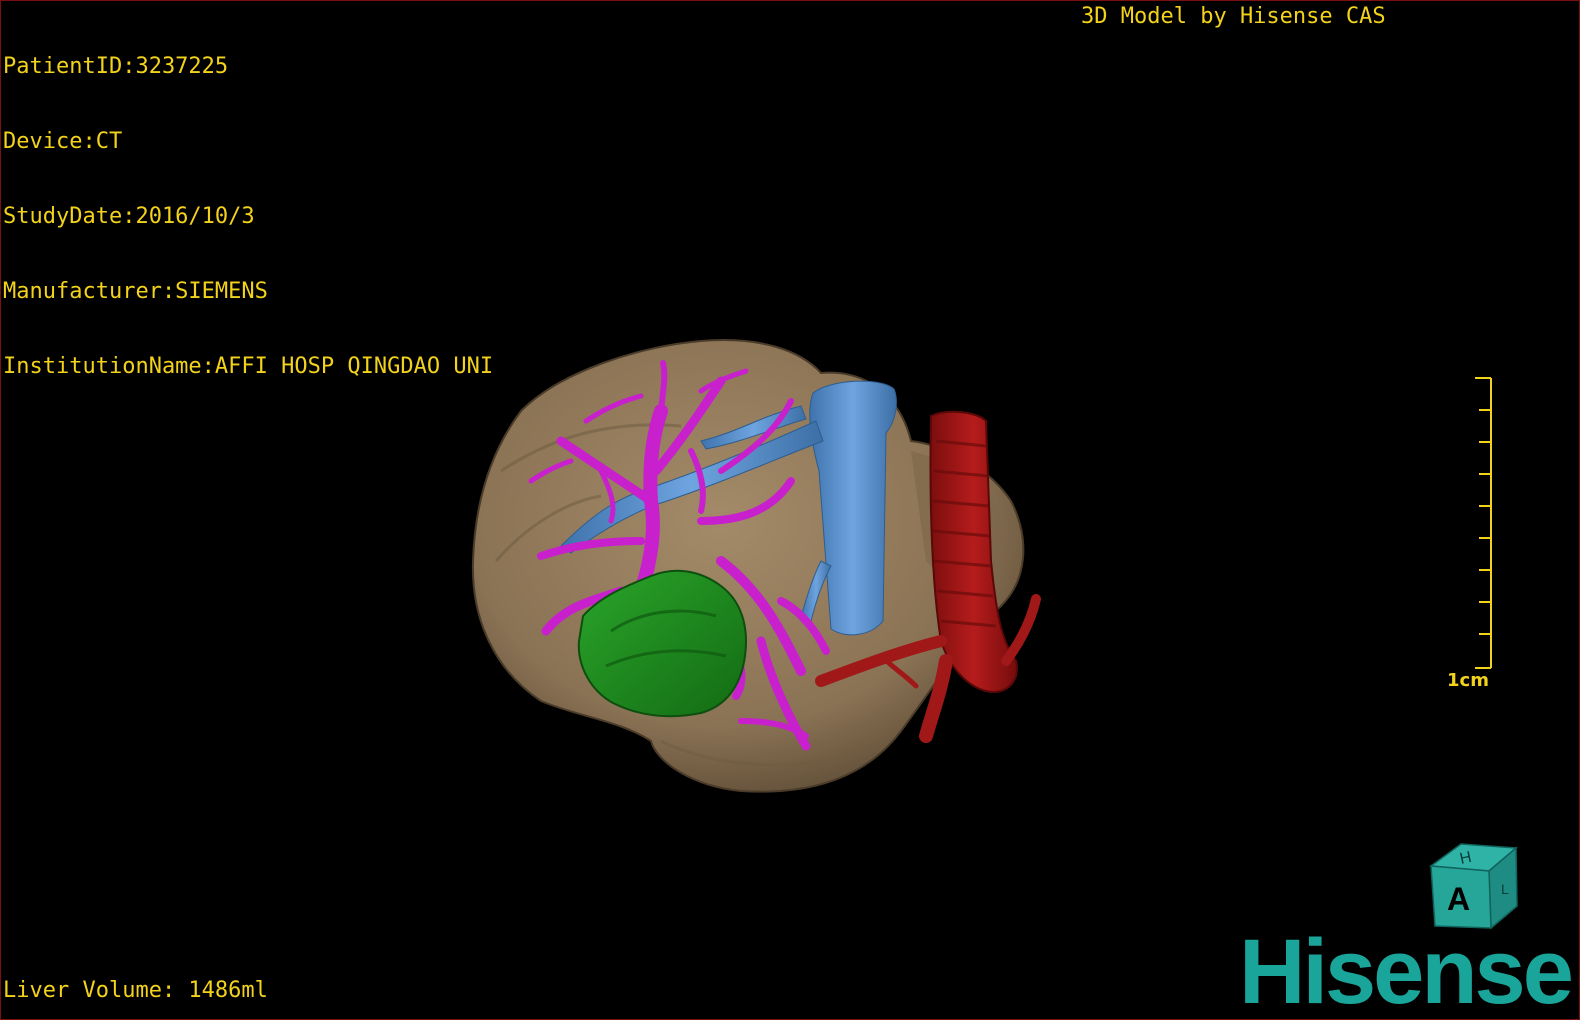  Describe the element at coordinates (1505, 889) in the screenshot. I see `cube-side-label: L` at that location.